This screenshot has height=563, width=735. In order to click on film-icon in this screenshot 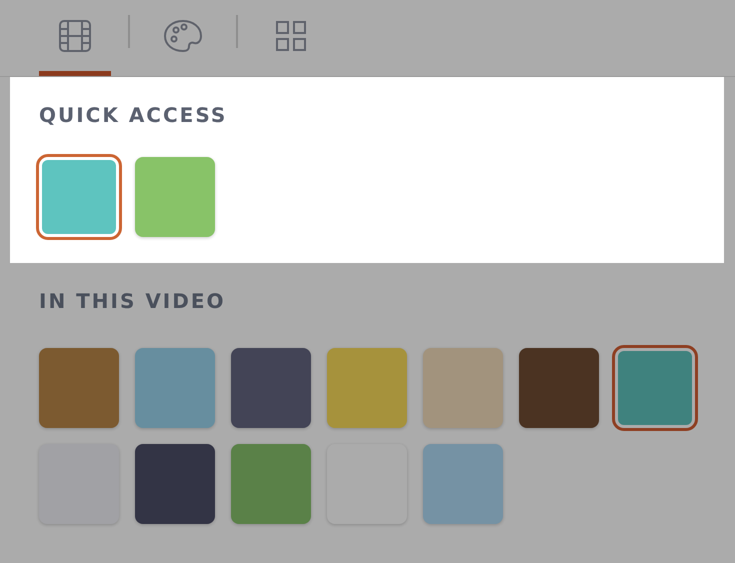, I will do `click(75, 35)`.